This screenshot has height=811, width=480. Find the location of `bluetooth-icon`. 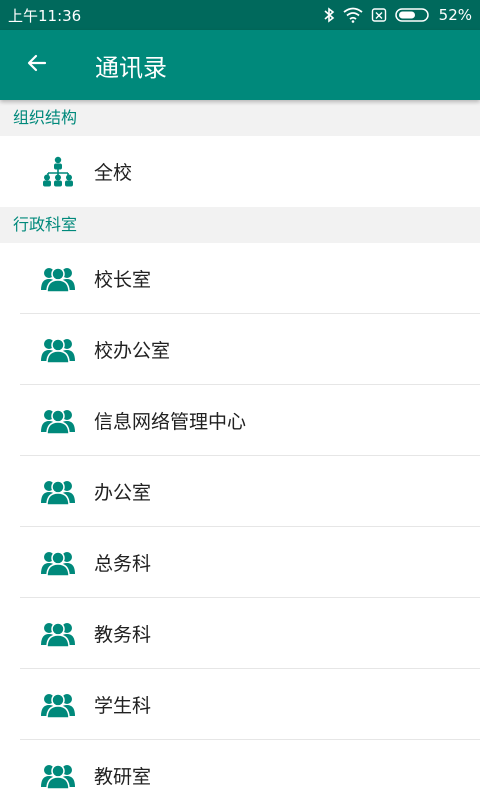

bluetooth-icon is located at coordinates (329, 15).